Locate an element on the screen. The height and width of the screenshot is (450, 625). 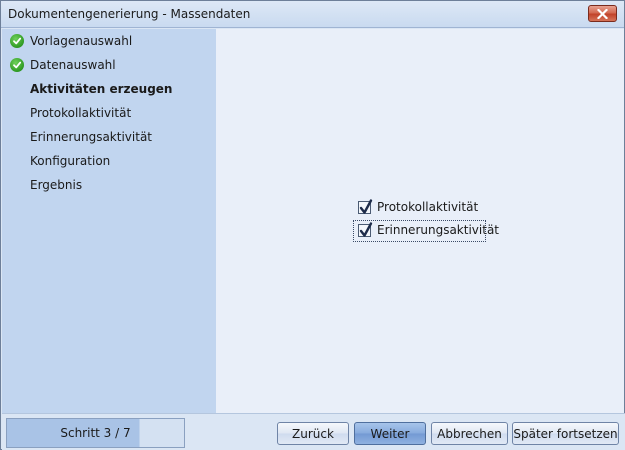
step-aktivitaeten-erzeugen: Aktivitäten erzeugen is located at coordinates (109, 89).